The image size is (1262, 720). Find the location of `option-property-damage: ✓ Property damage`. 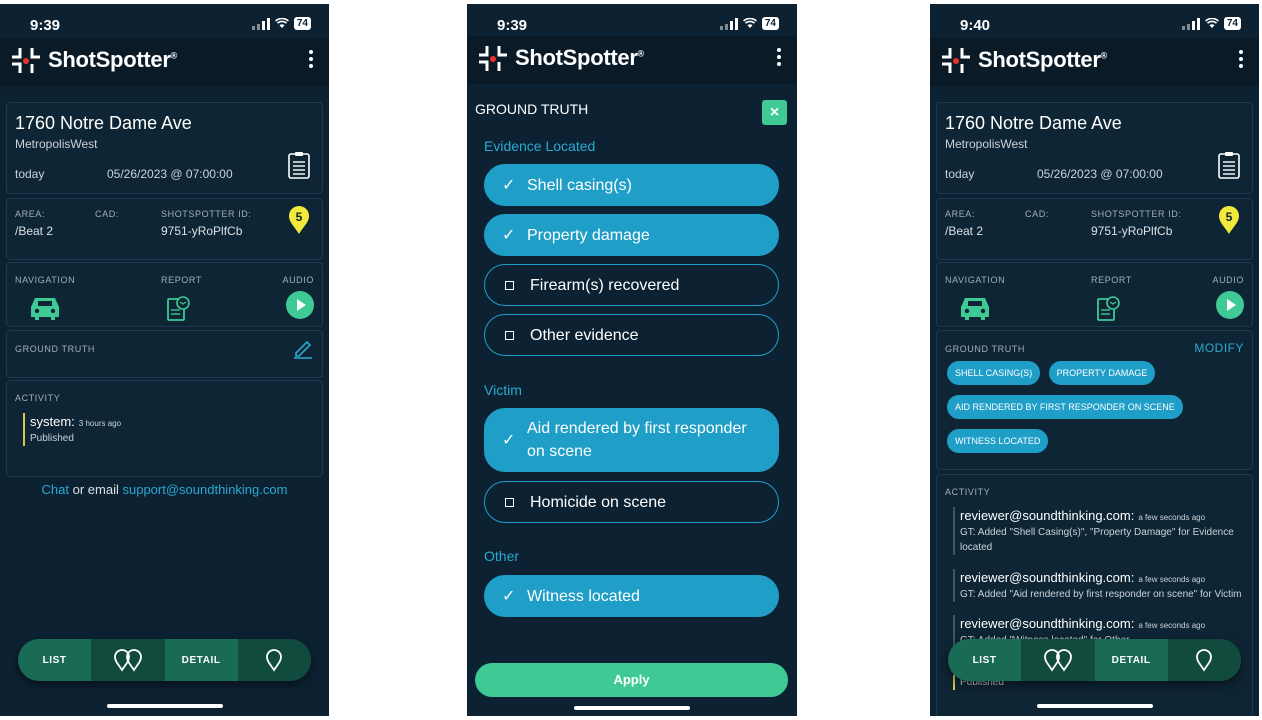

option-property-damage: ✓ Property damage is located at coordinates (631, 235).